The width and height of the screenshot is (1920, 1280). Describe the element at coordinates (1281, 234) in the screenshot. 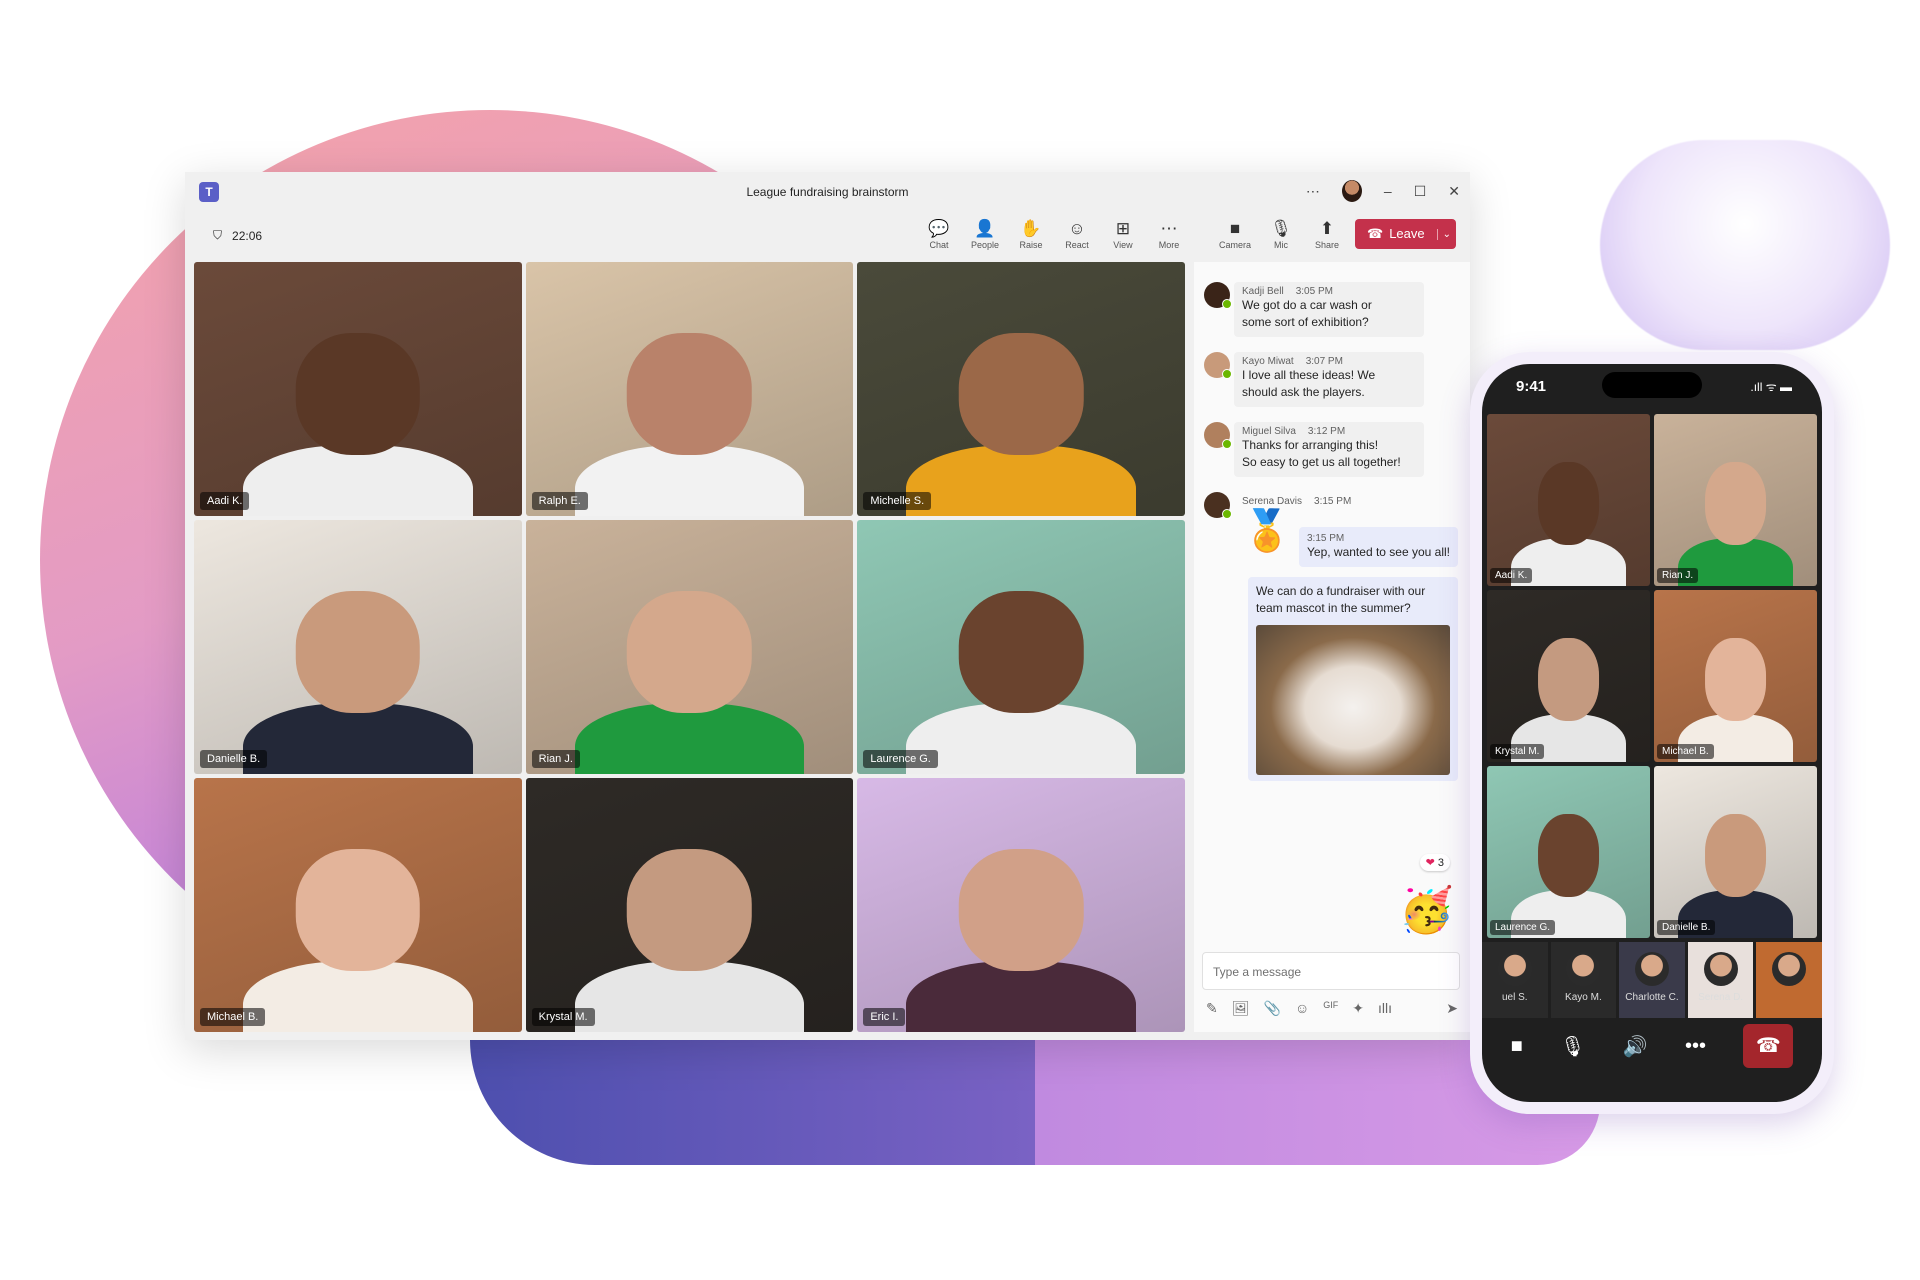

I see `toolbar-mic-button: 🎙 Mic` at that location.